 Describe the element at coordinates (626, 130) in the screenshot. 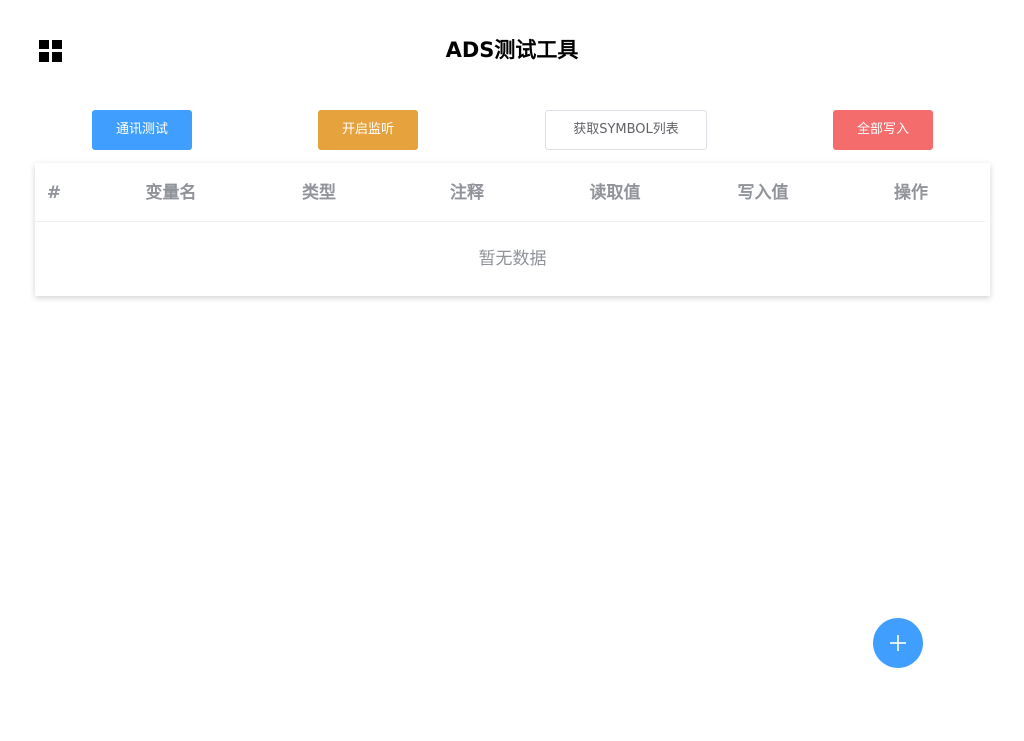

I see `get-symbol-list-button: 获取SYMBOL列表` at that location.